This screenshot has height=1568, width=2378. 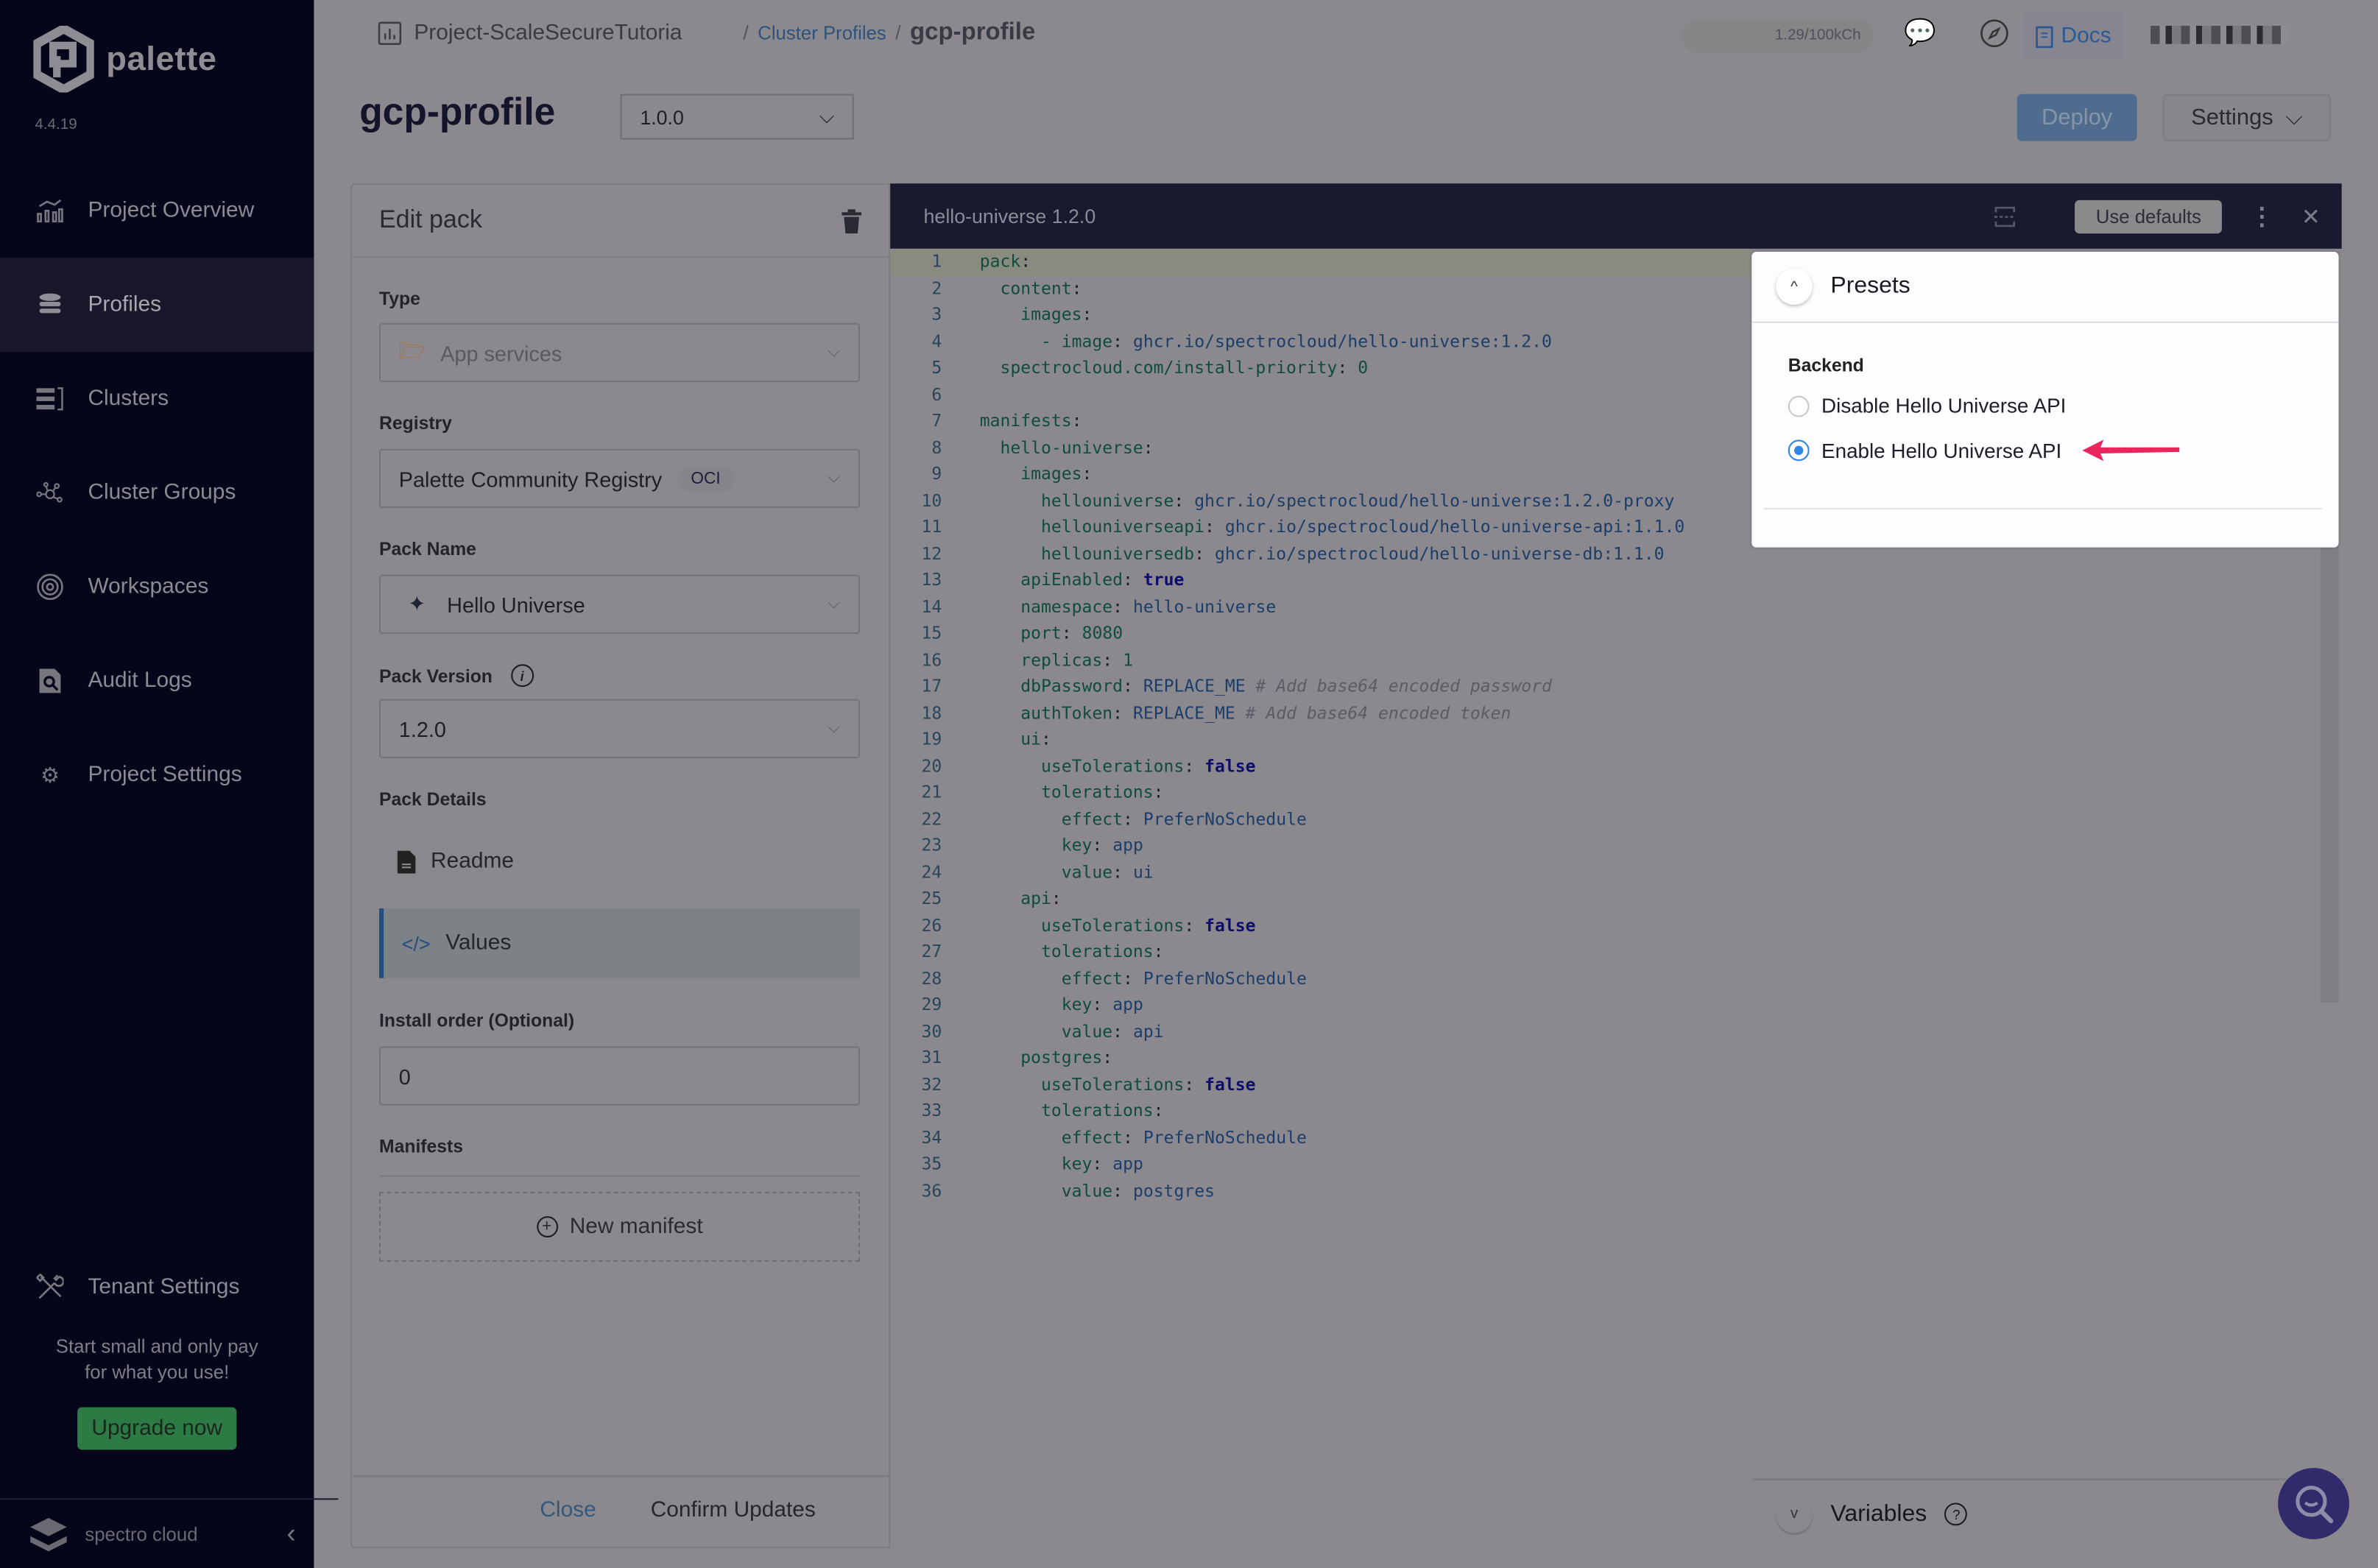 What do you see at coordinates (620, 729) in the screenshot?
I see `pack-version-select: 1.2.0 ⌵` at bounding box center [620, 729].